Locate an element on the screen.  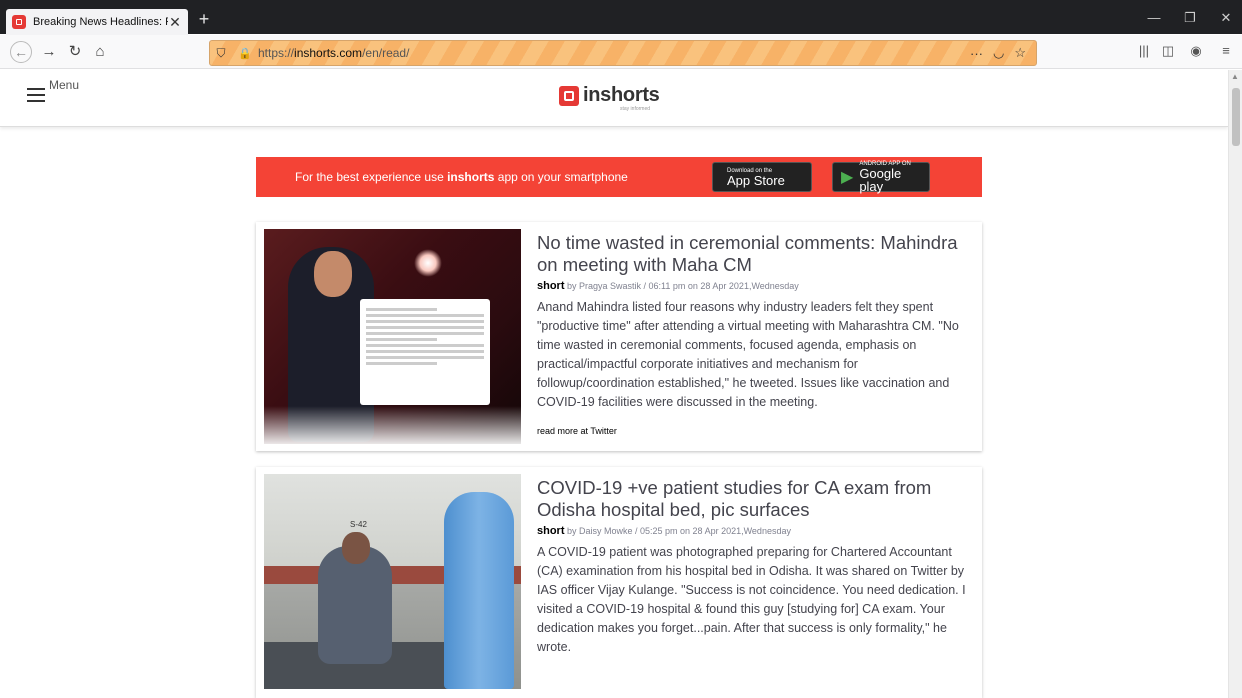
new-tab-button: + is located at coordinates (204, 19).